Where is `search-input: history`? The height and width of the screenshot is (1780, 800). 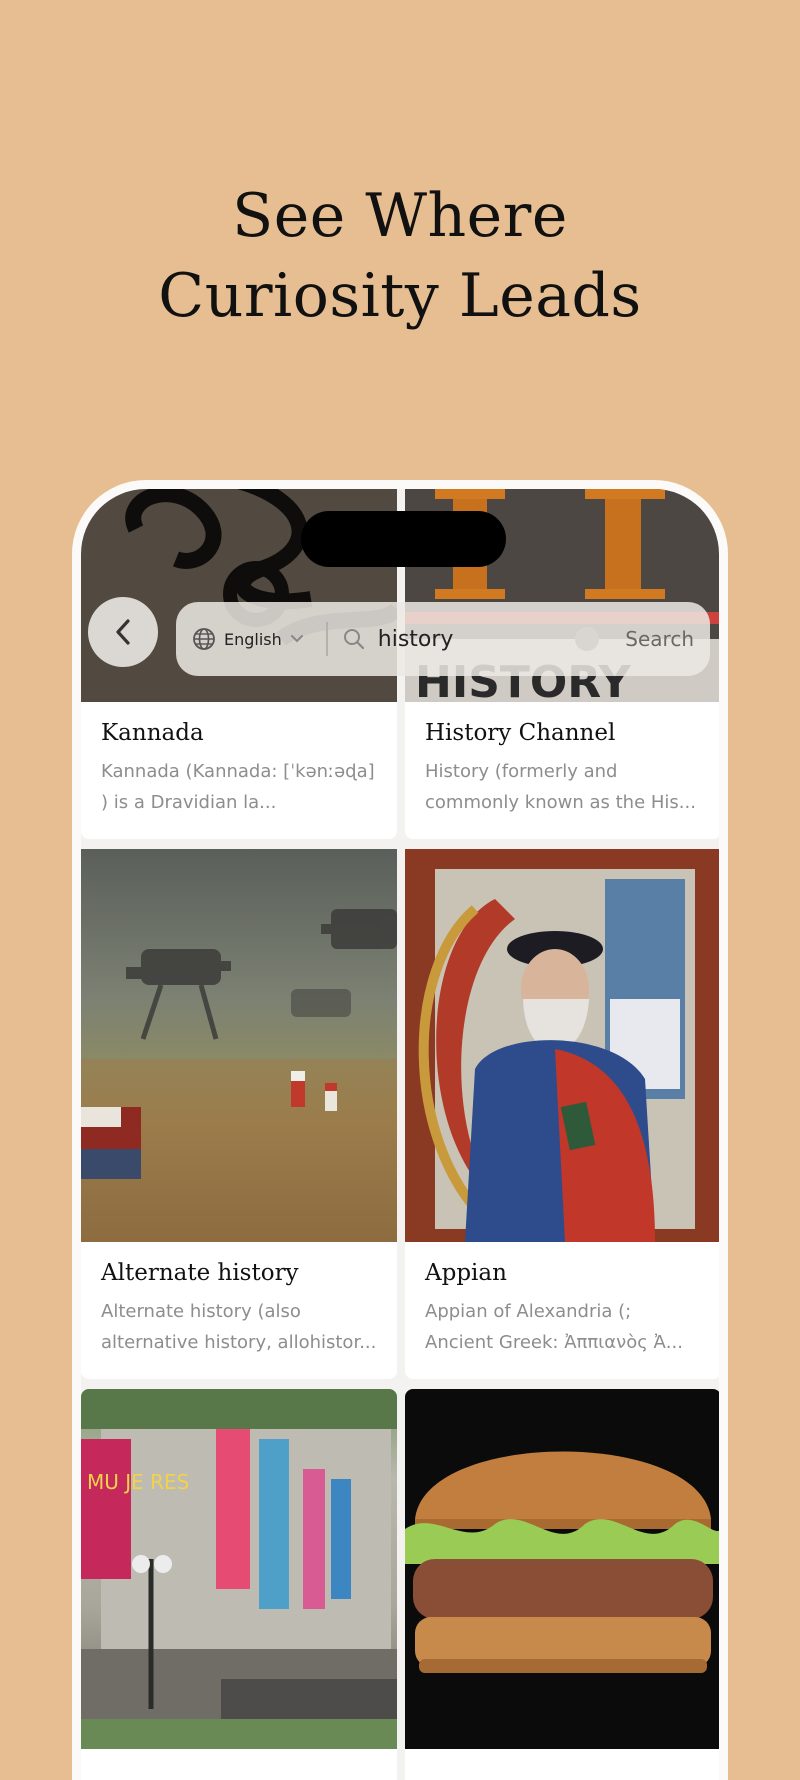 search-input: history is located at coordinates (477, 639).